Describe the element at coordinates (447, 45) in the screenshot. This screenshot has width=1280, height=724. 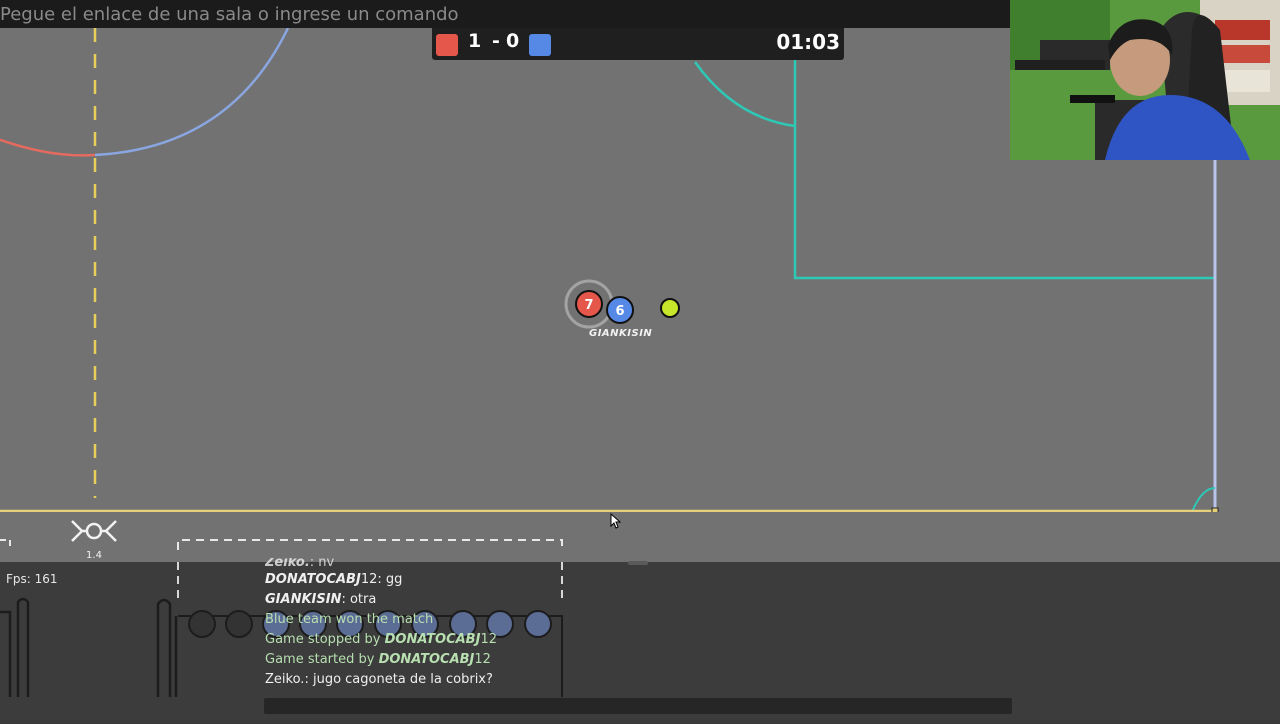
I see `red-team-swatch` at that location.